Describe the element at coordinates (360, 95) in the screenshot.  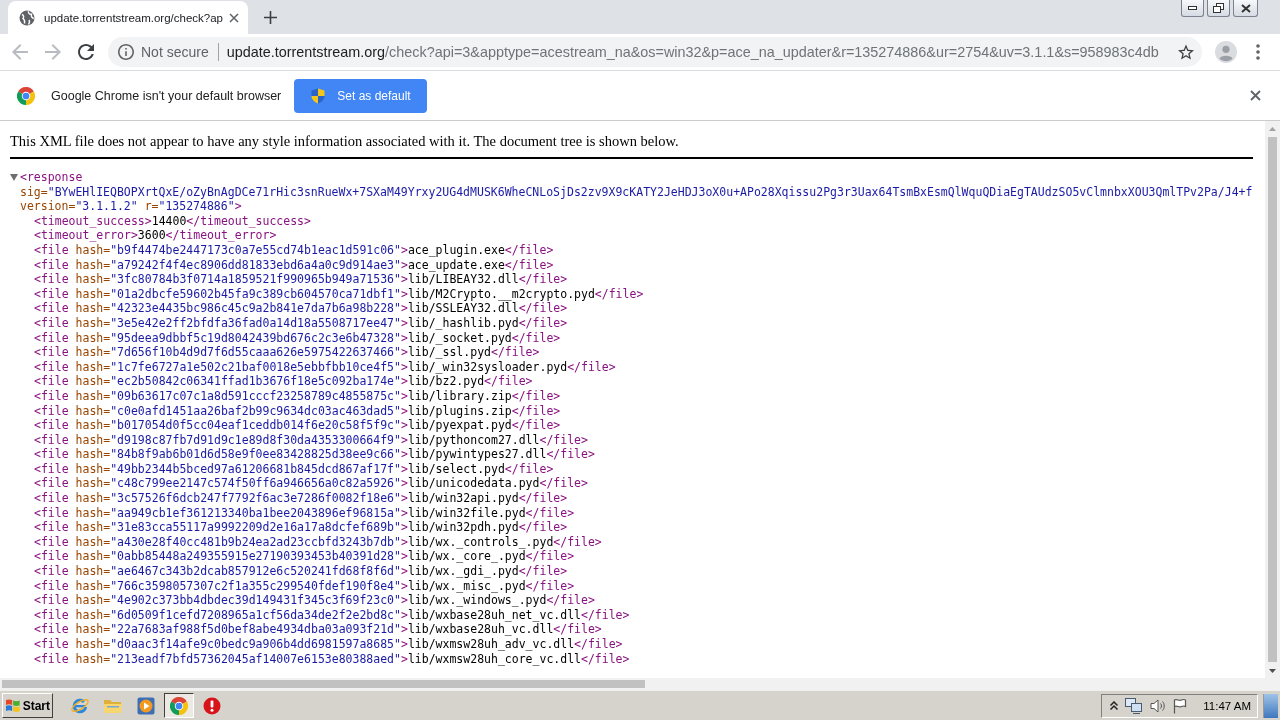
I see `set-default-button: Set as default` at that location.